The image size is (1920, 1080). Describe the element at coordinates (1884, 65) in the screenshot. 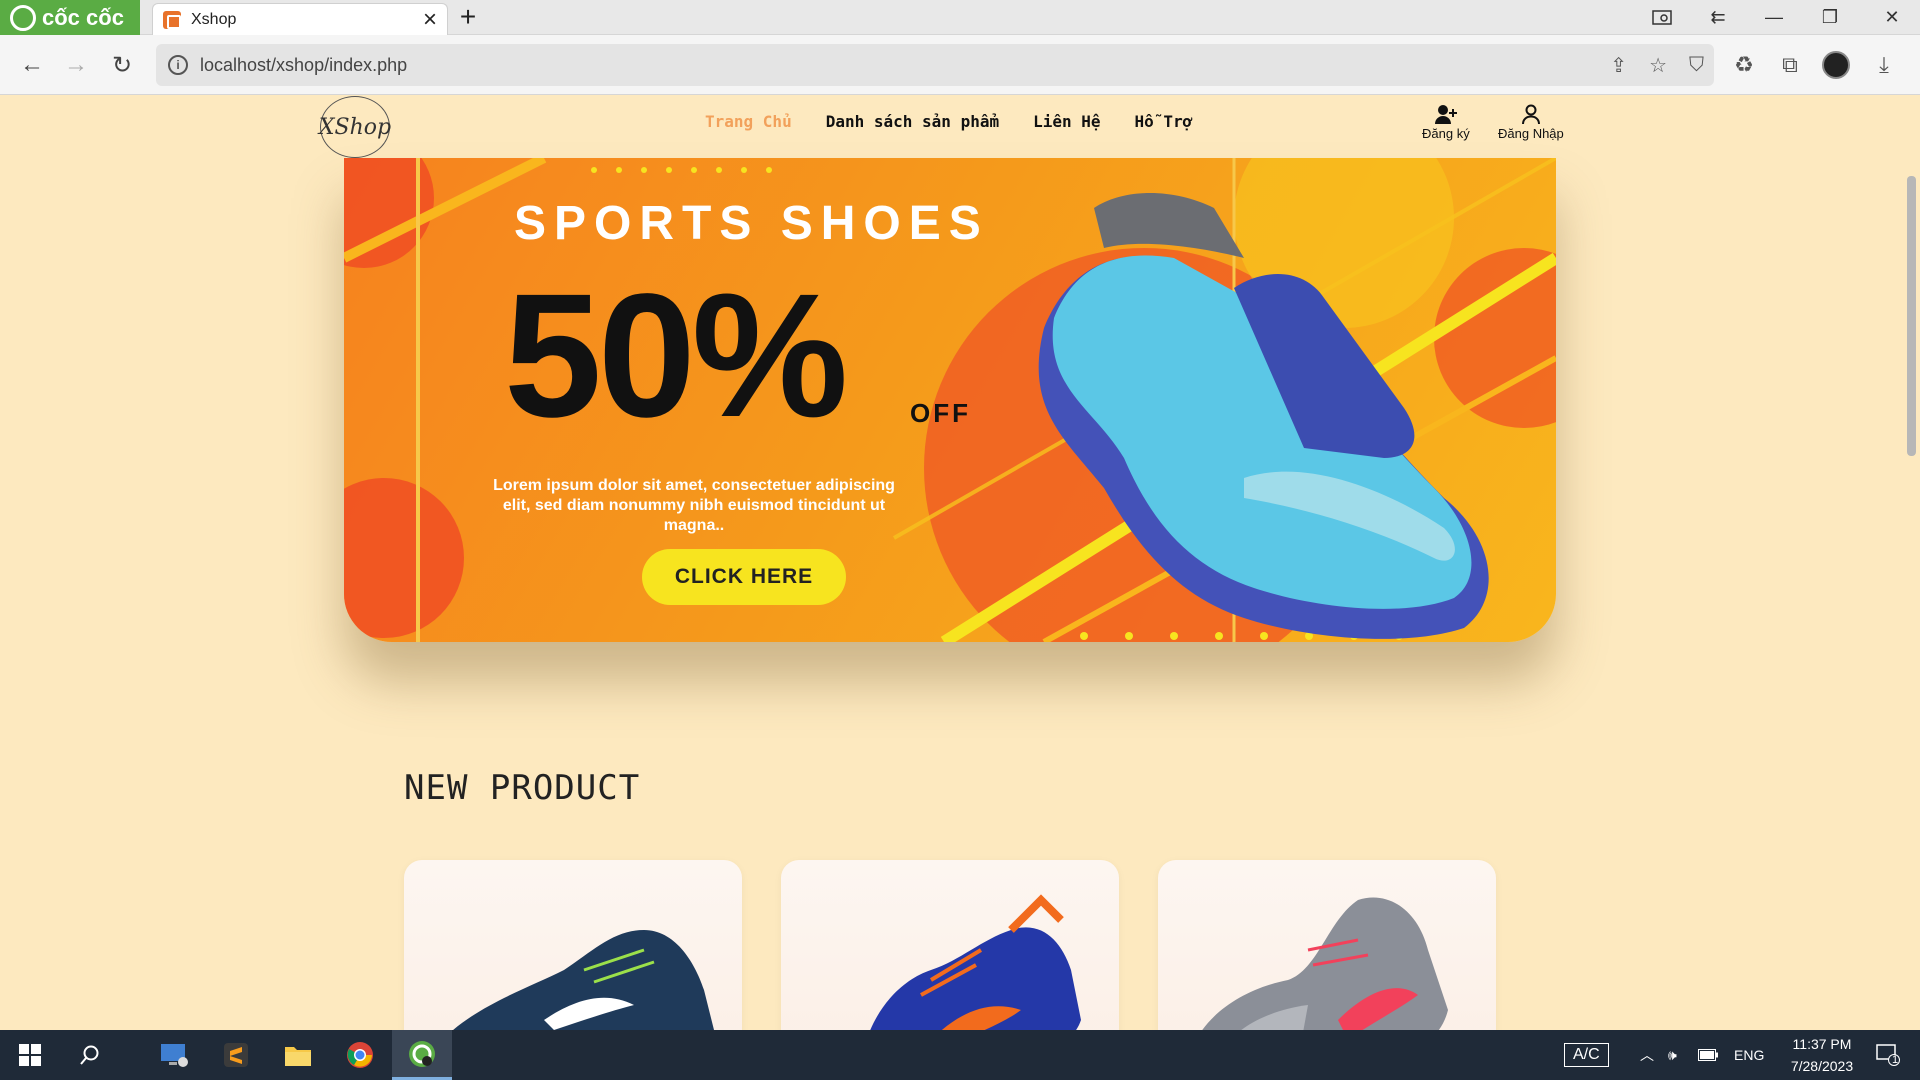

I see `download-icon: ⤓` at that location.